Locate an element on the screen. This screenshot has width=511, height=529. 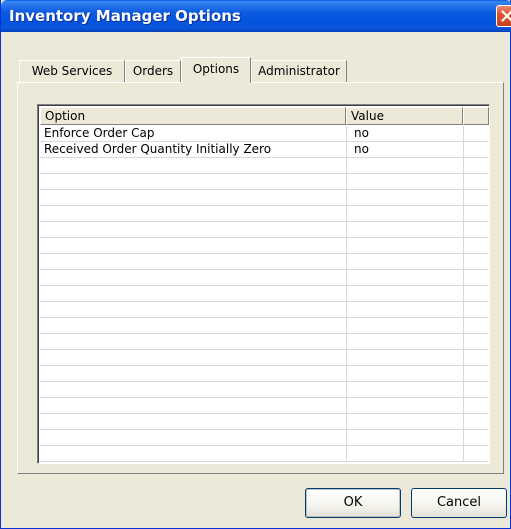
window-title: Inventory Manager Options is located at coordinates (125, 16).